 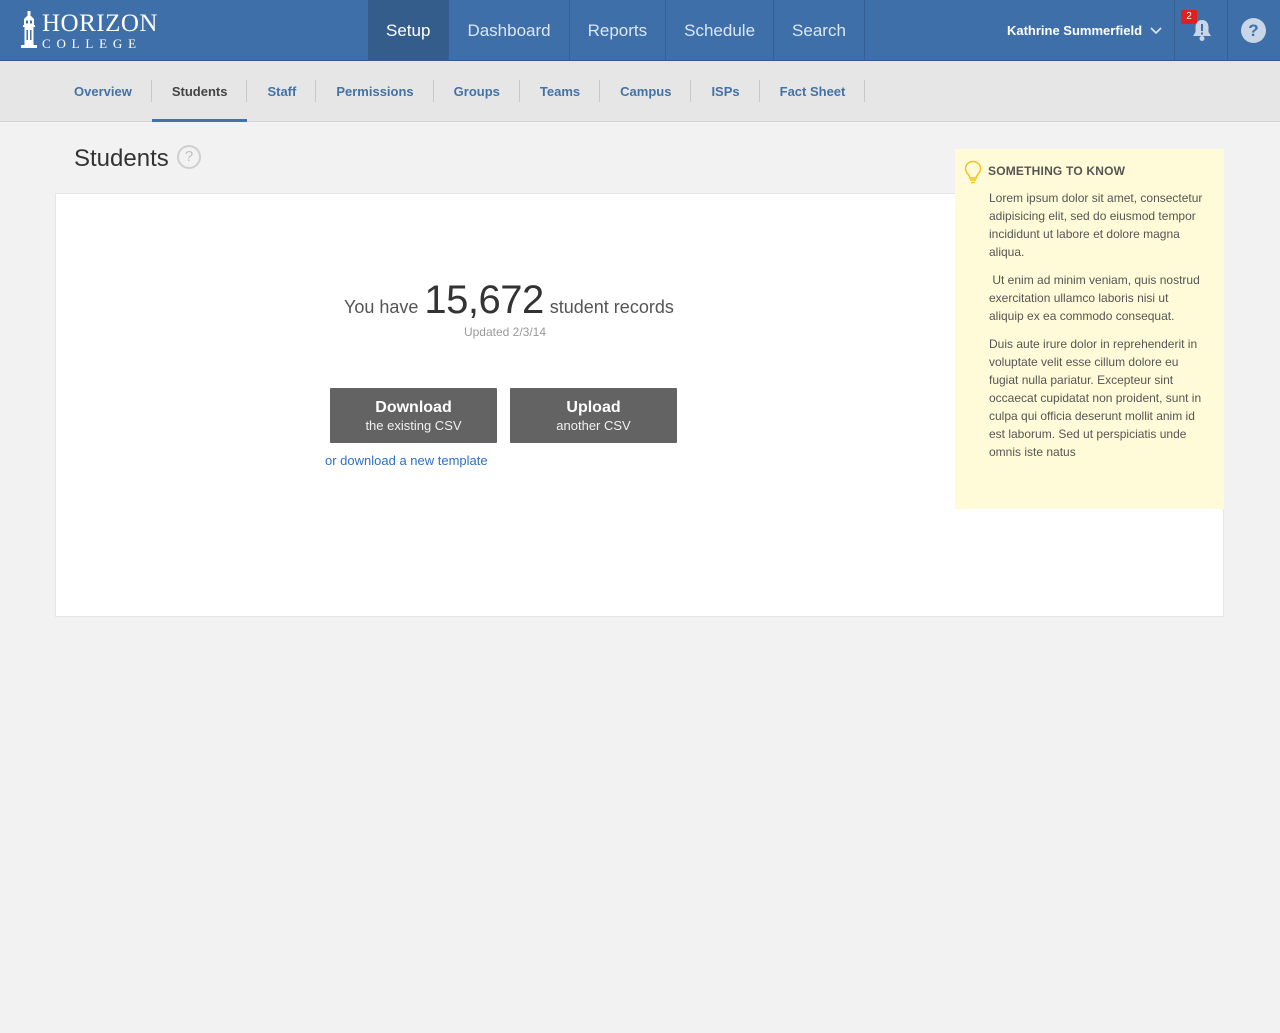 I want to click on records-suffix: student records, so click(x=611, y=307).